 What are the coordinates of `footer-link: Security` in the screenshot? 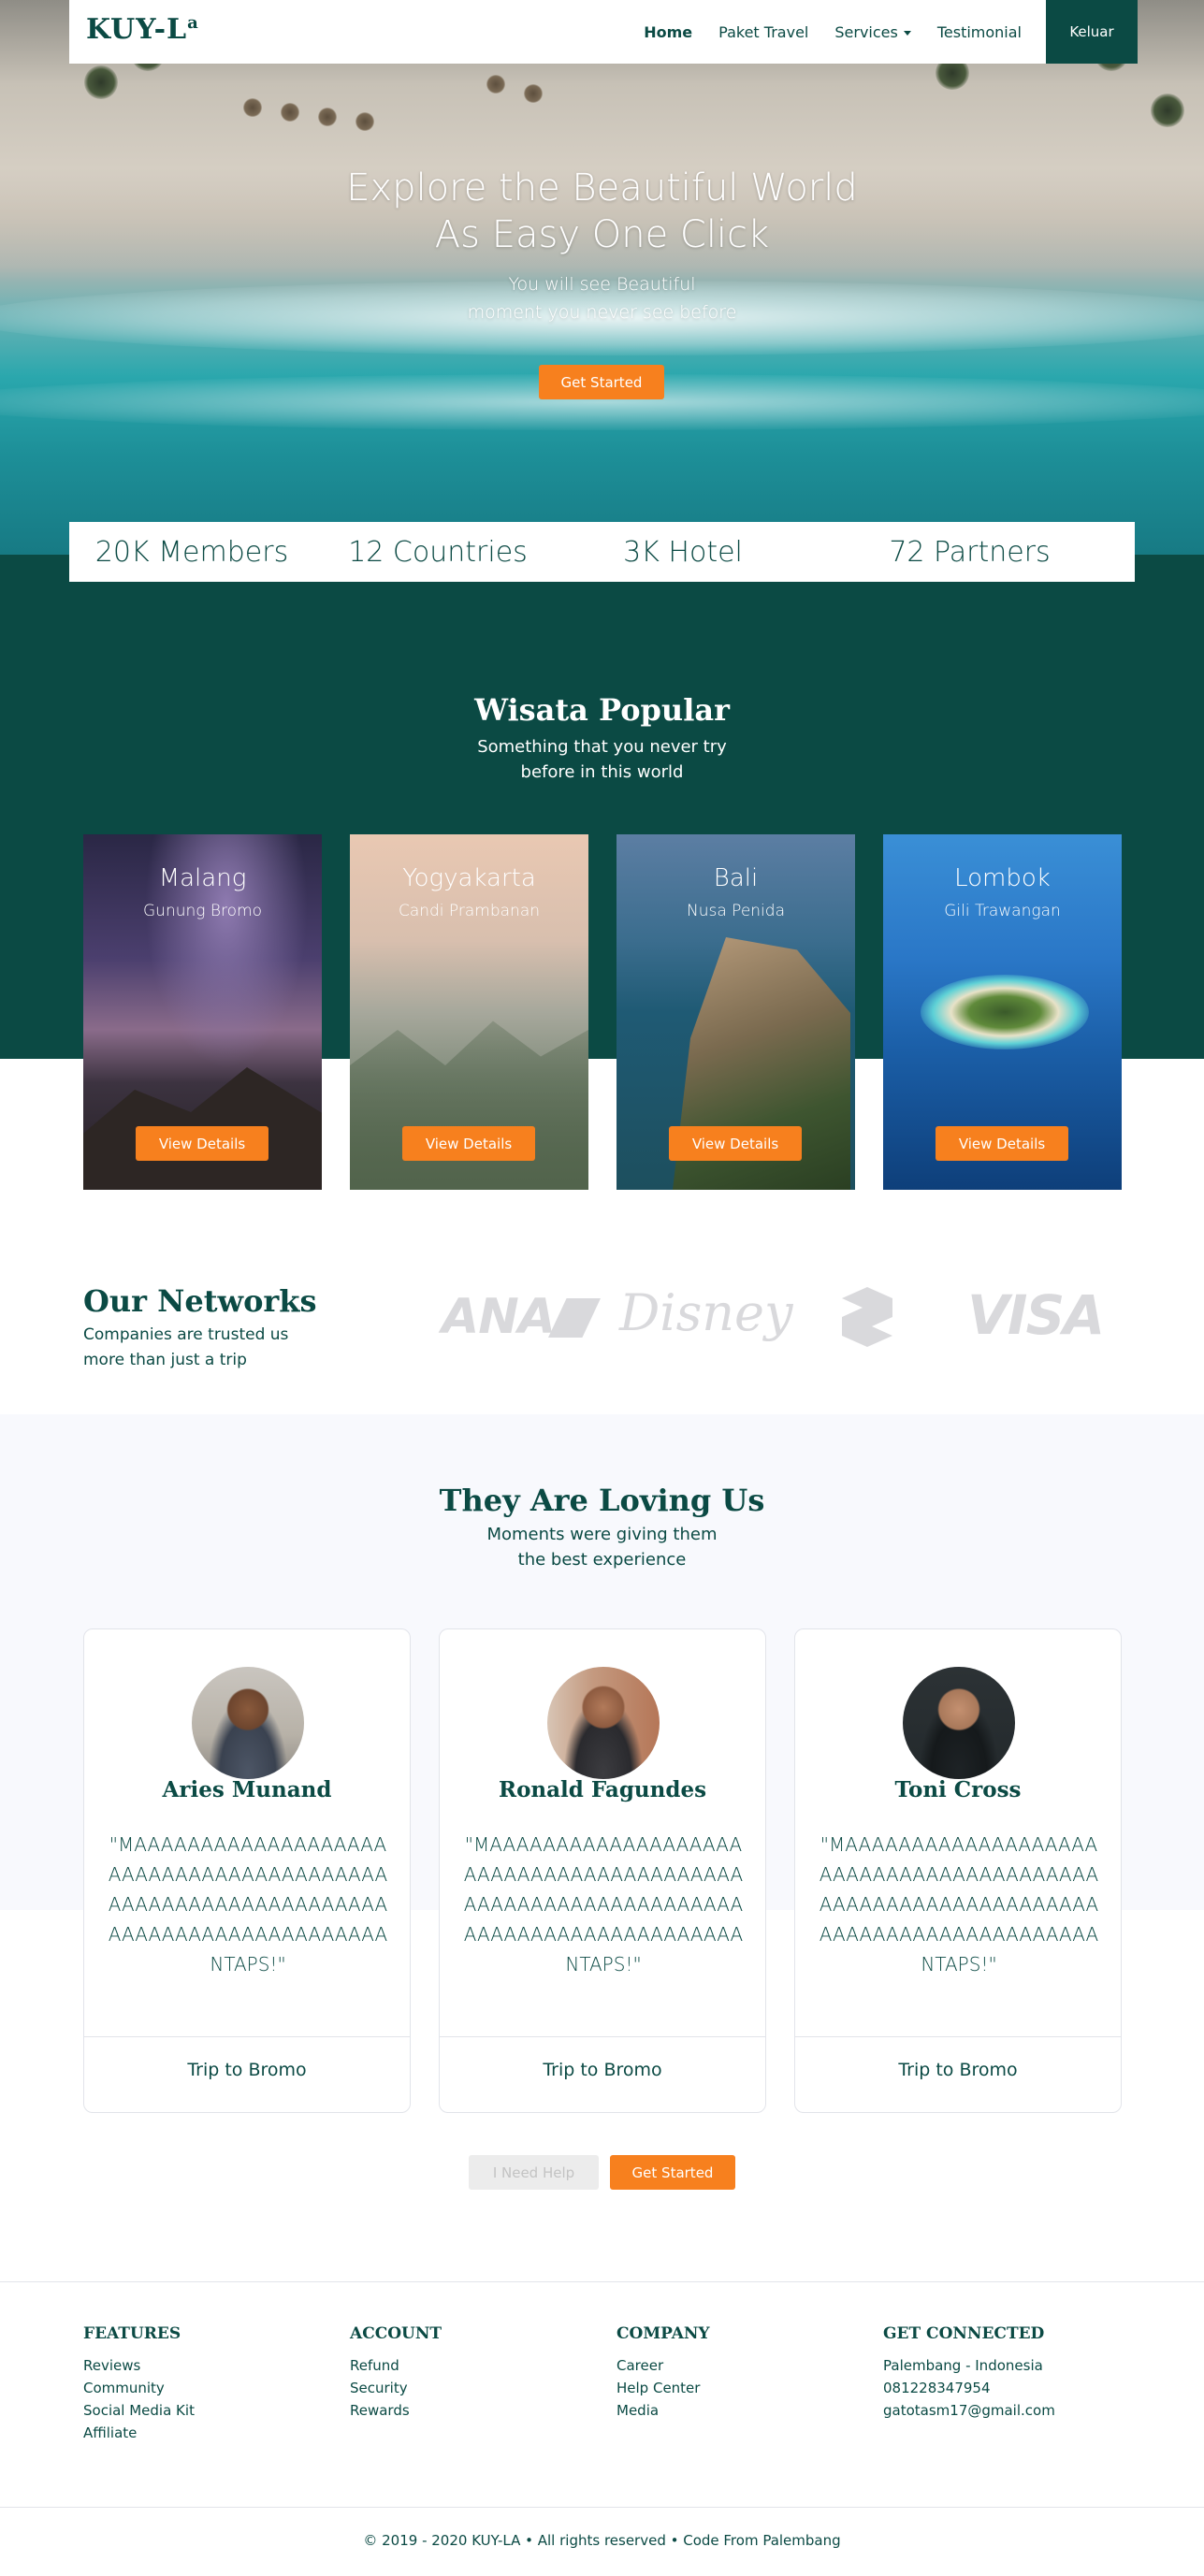 It's located at (396, 2388).